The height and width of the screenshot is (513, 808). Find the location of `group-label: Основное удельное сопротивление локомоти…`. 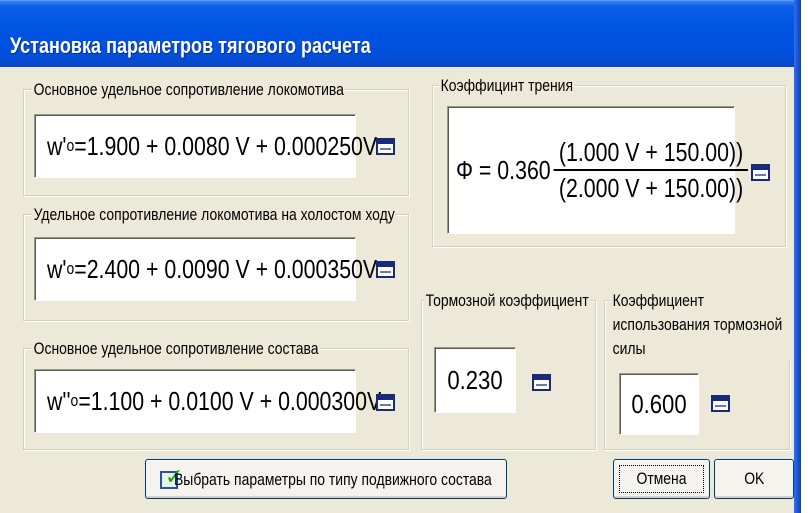

group-label: Основное удельное сопротивление локомоти… is located at coordinates (189, 90).